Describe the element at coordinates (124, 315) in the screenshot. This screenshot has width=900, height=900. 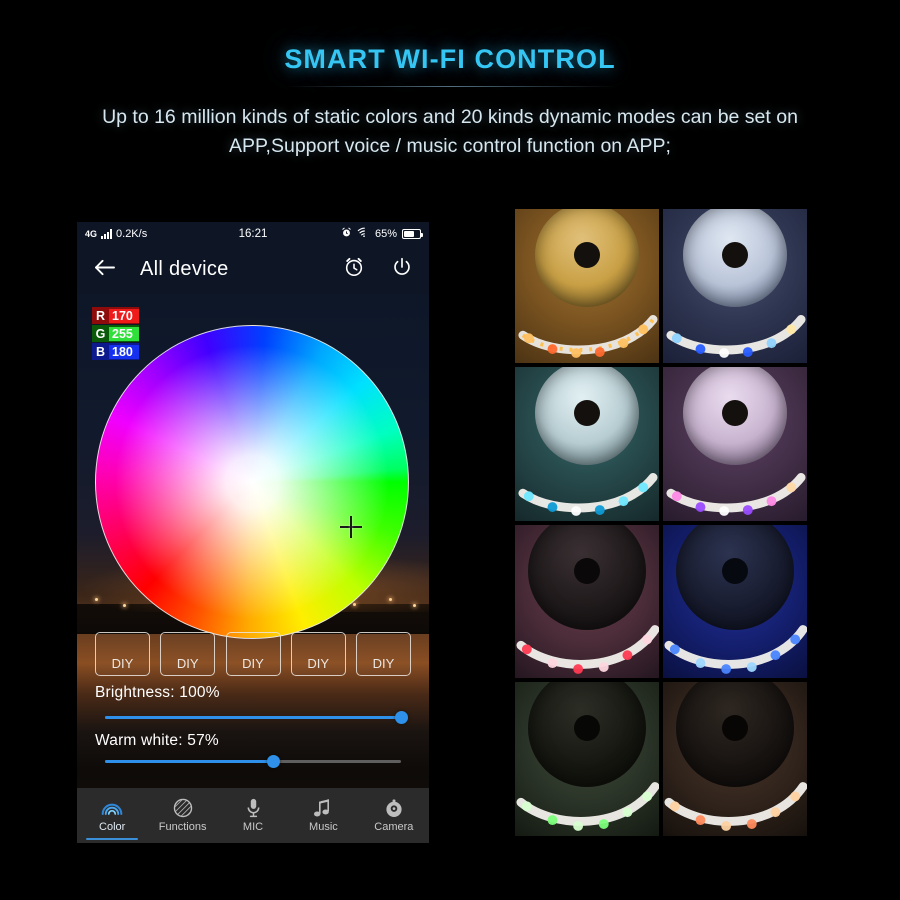
I see `rgb-red-value: 170` at that location.